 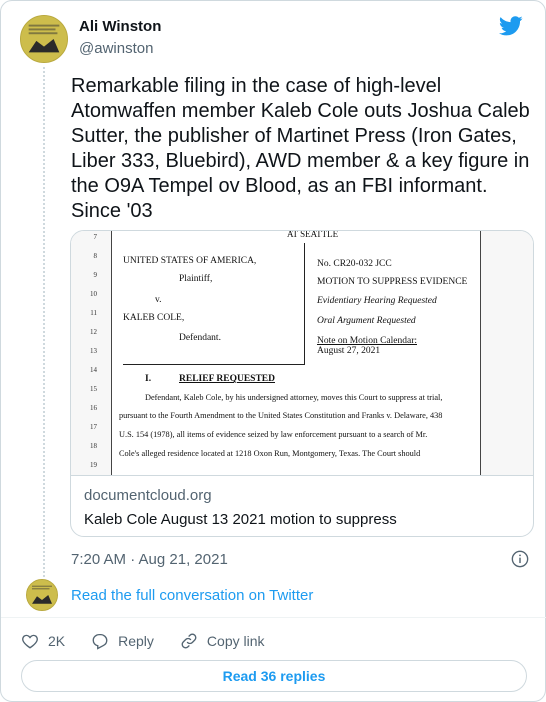 What do you see at coordinates (148, 379) in the screenshot?
I see `section-number: I.` at bounding box center [148, 379].